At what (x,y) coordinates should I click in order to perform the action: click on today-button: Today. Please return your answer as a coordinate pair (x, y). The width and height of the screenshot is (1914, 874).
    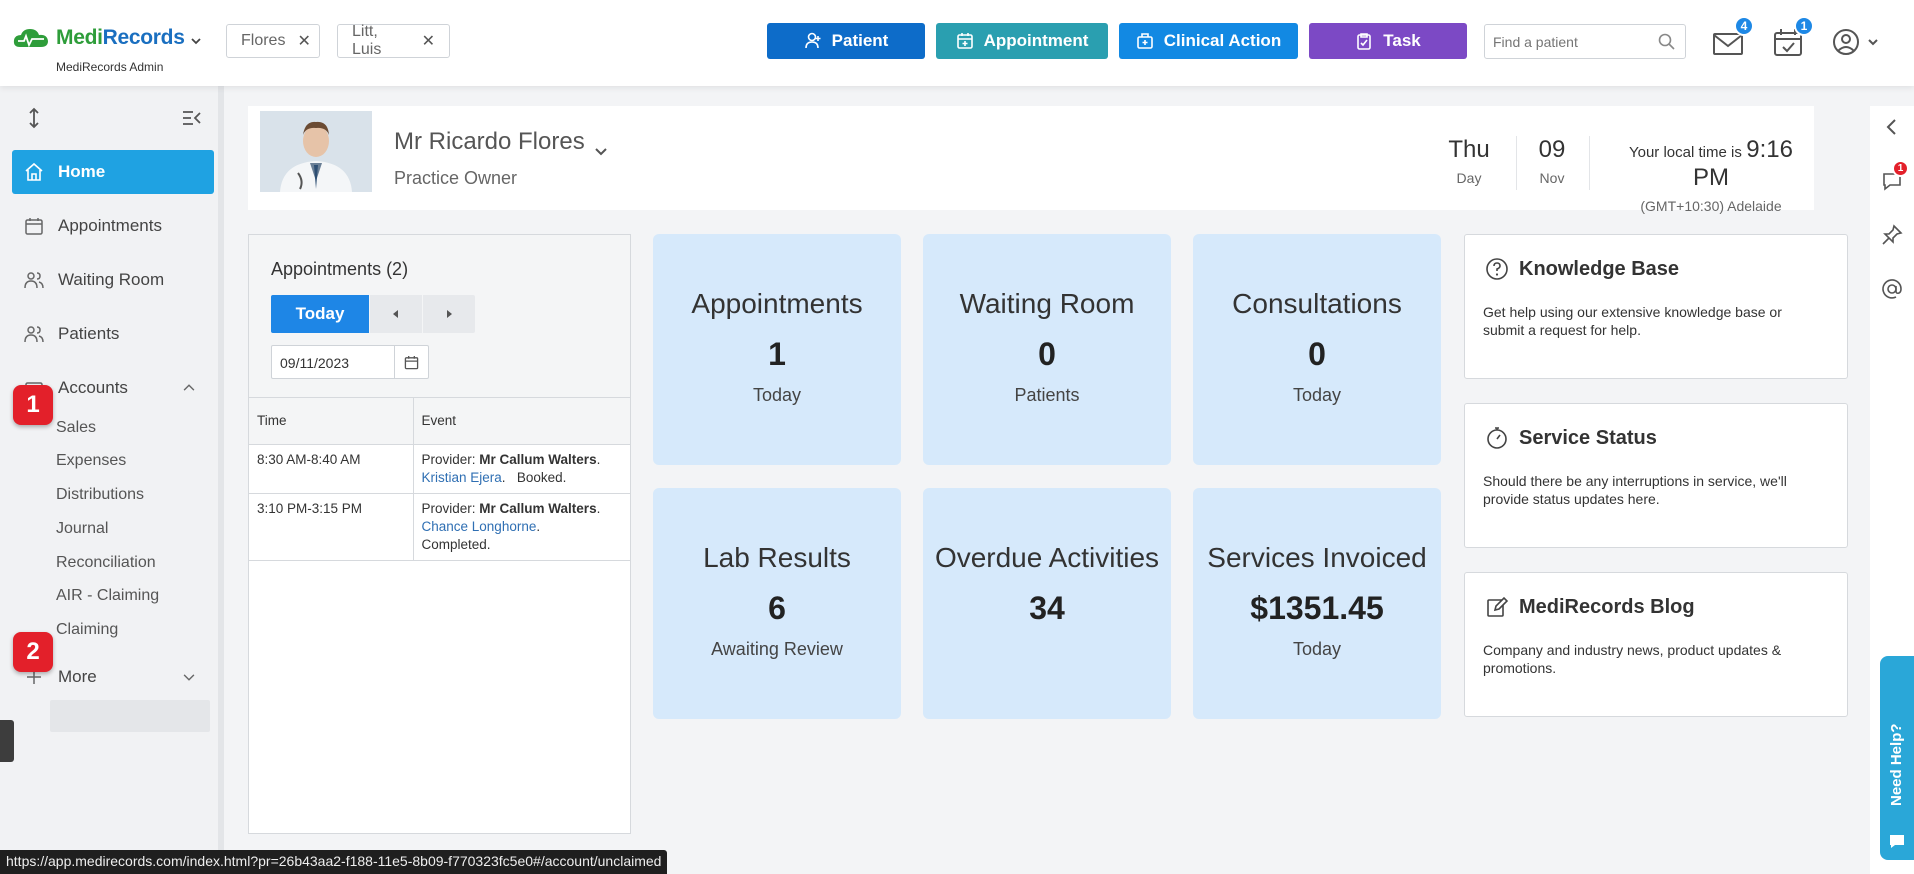
    Looking at the image, I should click on (320, 314).